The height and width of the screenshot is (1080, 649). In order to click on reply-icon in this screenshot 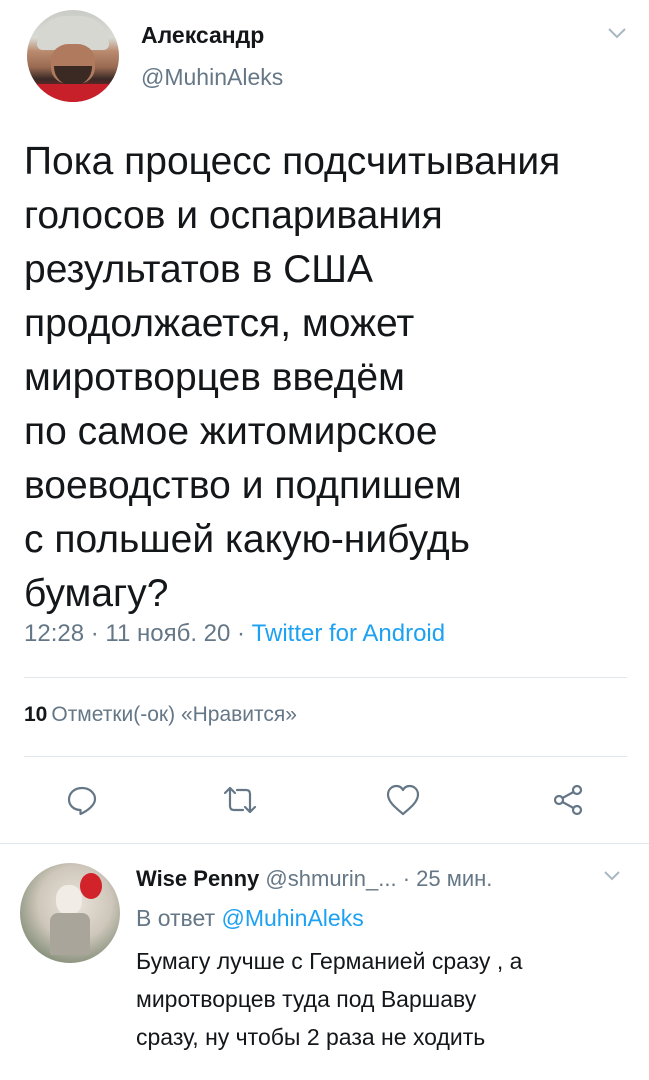, I will do `click(82, 801)`.